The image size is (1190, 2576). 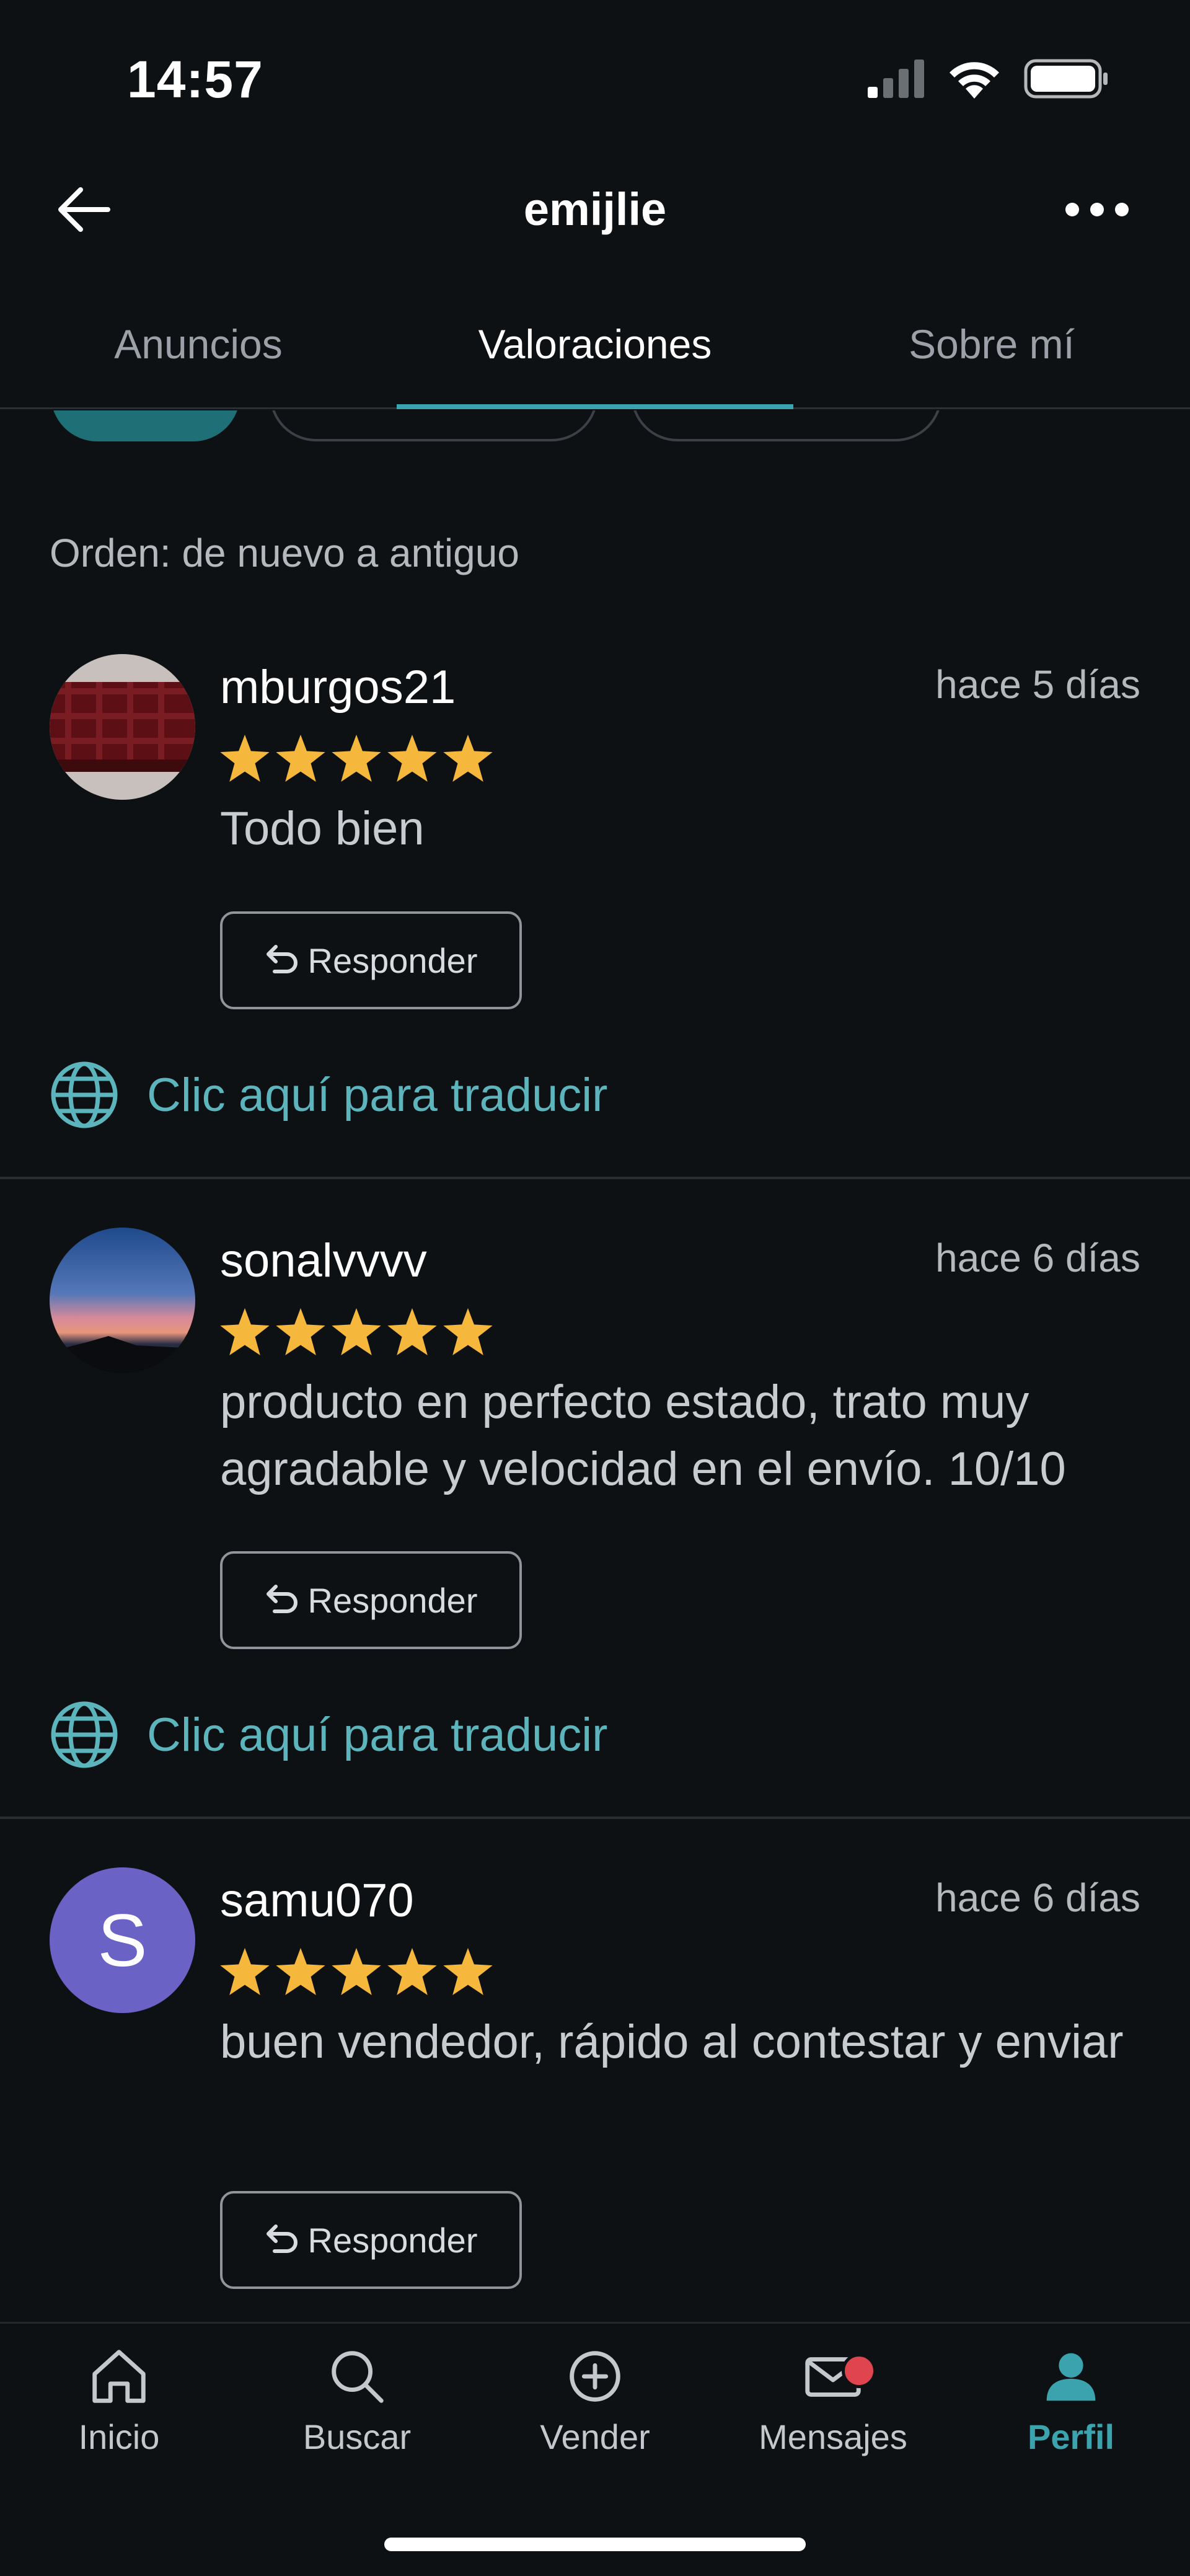 I want to click on more-button, so click(x=1097, y=209).